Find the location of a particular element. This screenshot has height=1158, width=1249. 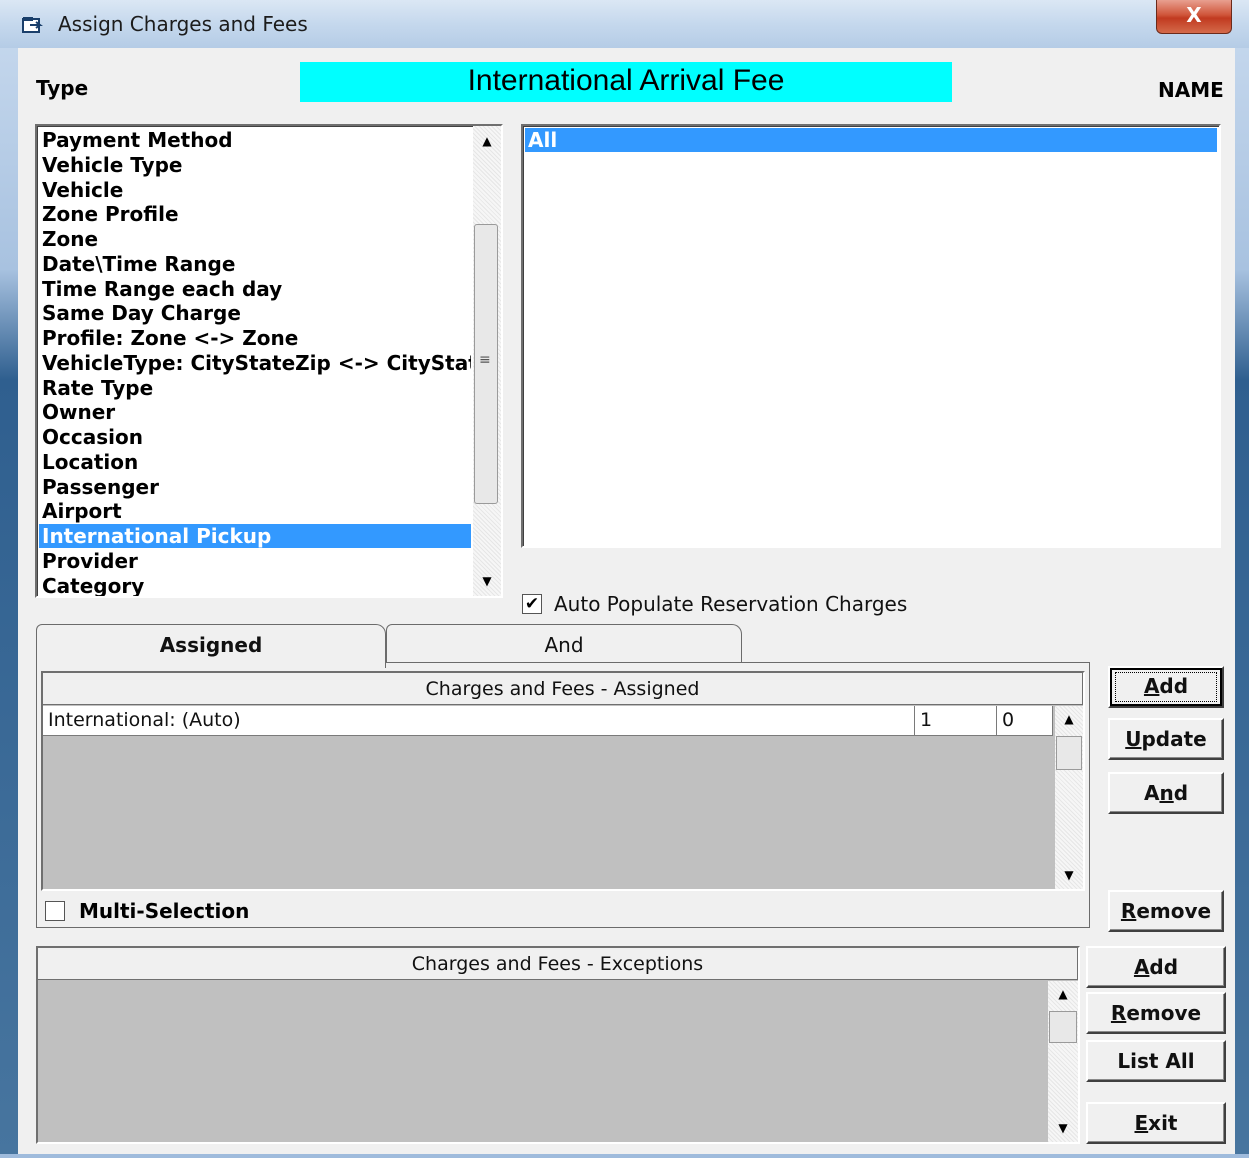

title-bar: Assign Charges and Fees X is located at coordinates (624, 24).